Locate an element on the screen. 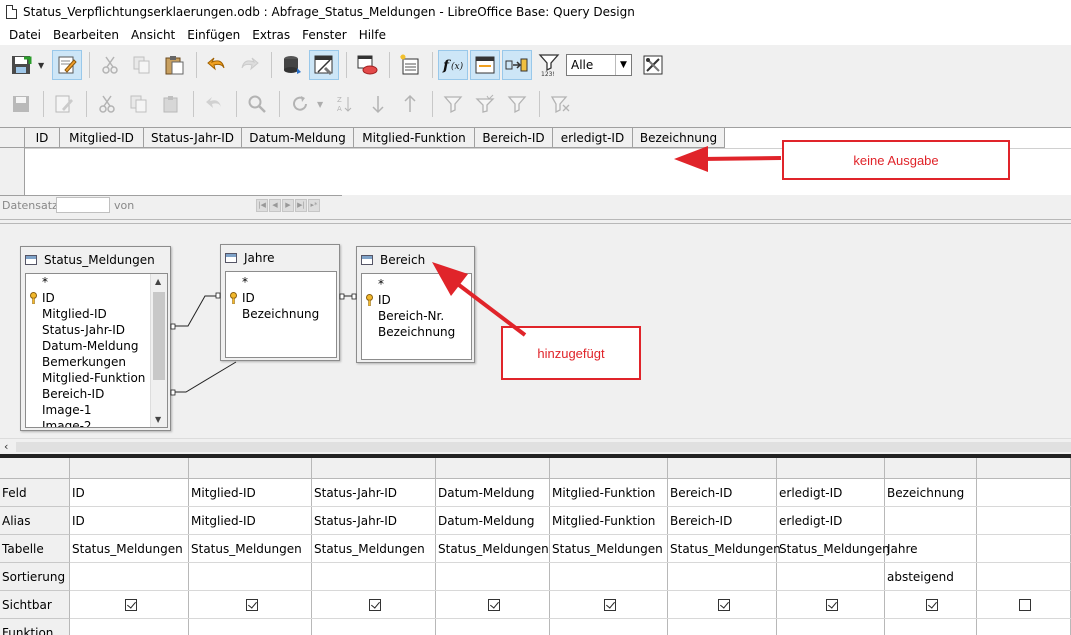 This screenshot has width=1071, height=635. design-view-toggle-button is located at coordinates (324, 65).